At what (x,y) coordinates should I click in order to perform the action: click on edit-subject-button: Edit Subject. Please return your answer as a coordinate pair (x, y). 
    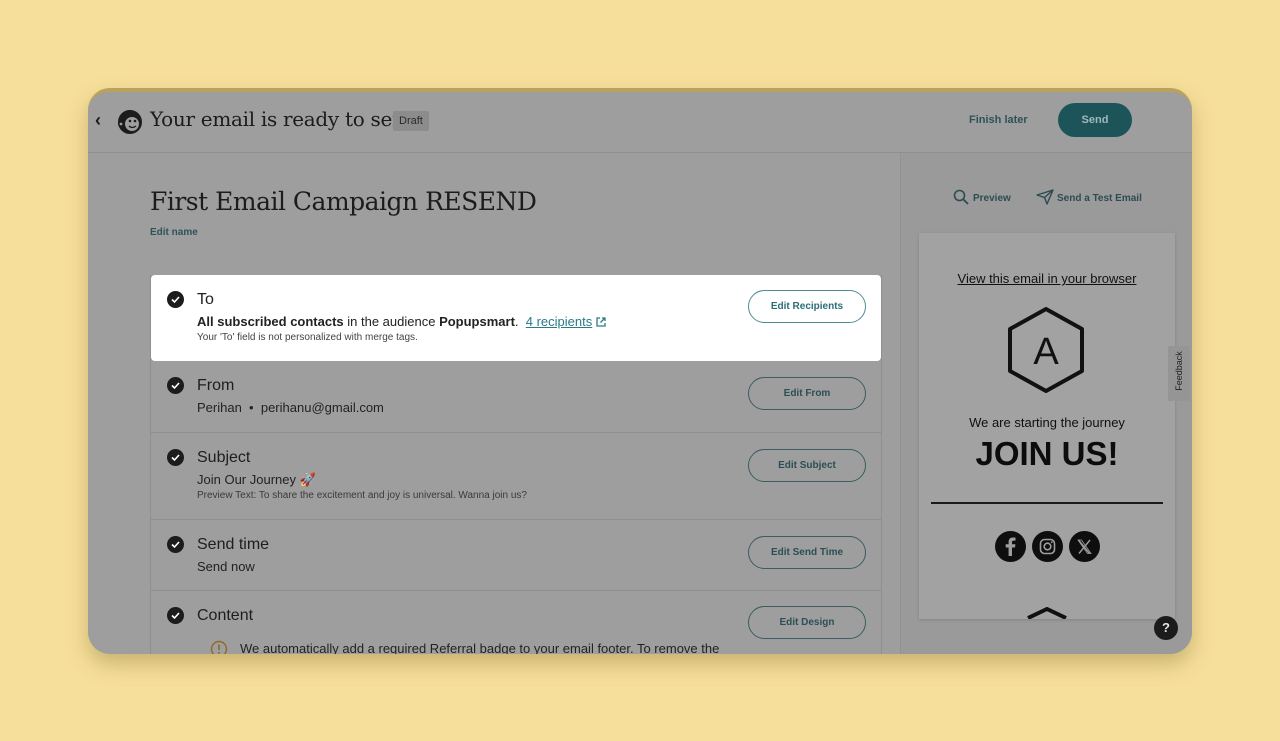
    Looking at the image, I should click on (807, 465).